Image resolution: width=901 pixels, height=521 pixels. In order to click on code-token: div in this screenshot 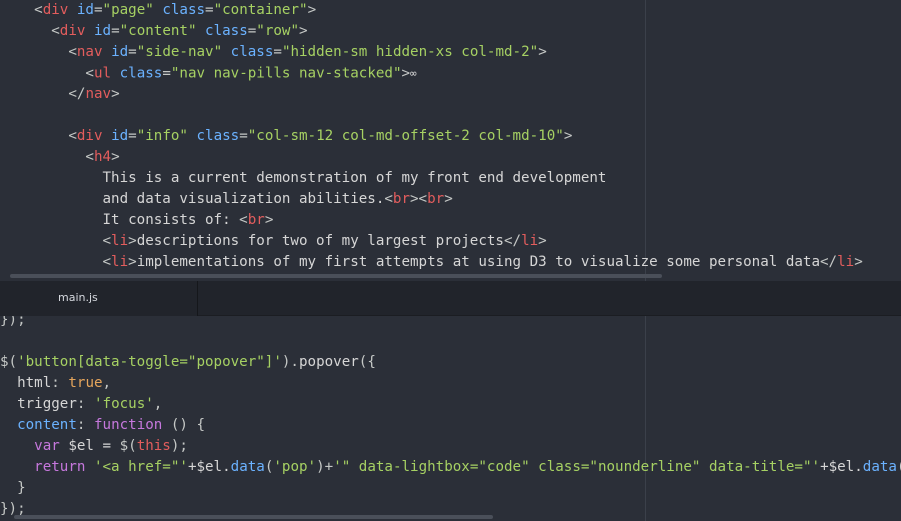, I will do `click(55, 10)`.